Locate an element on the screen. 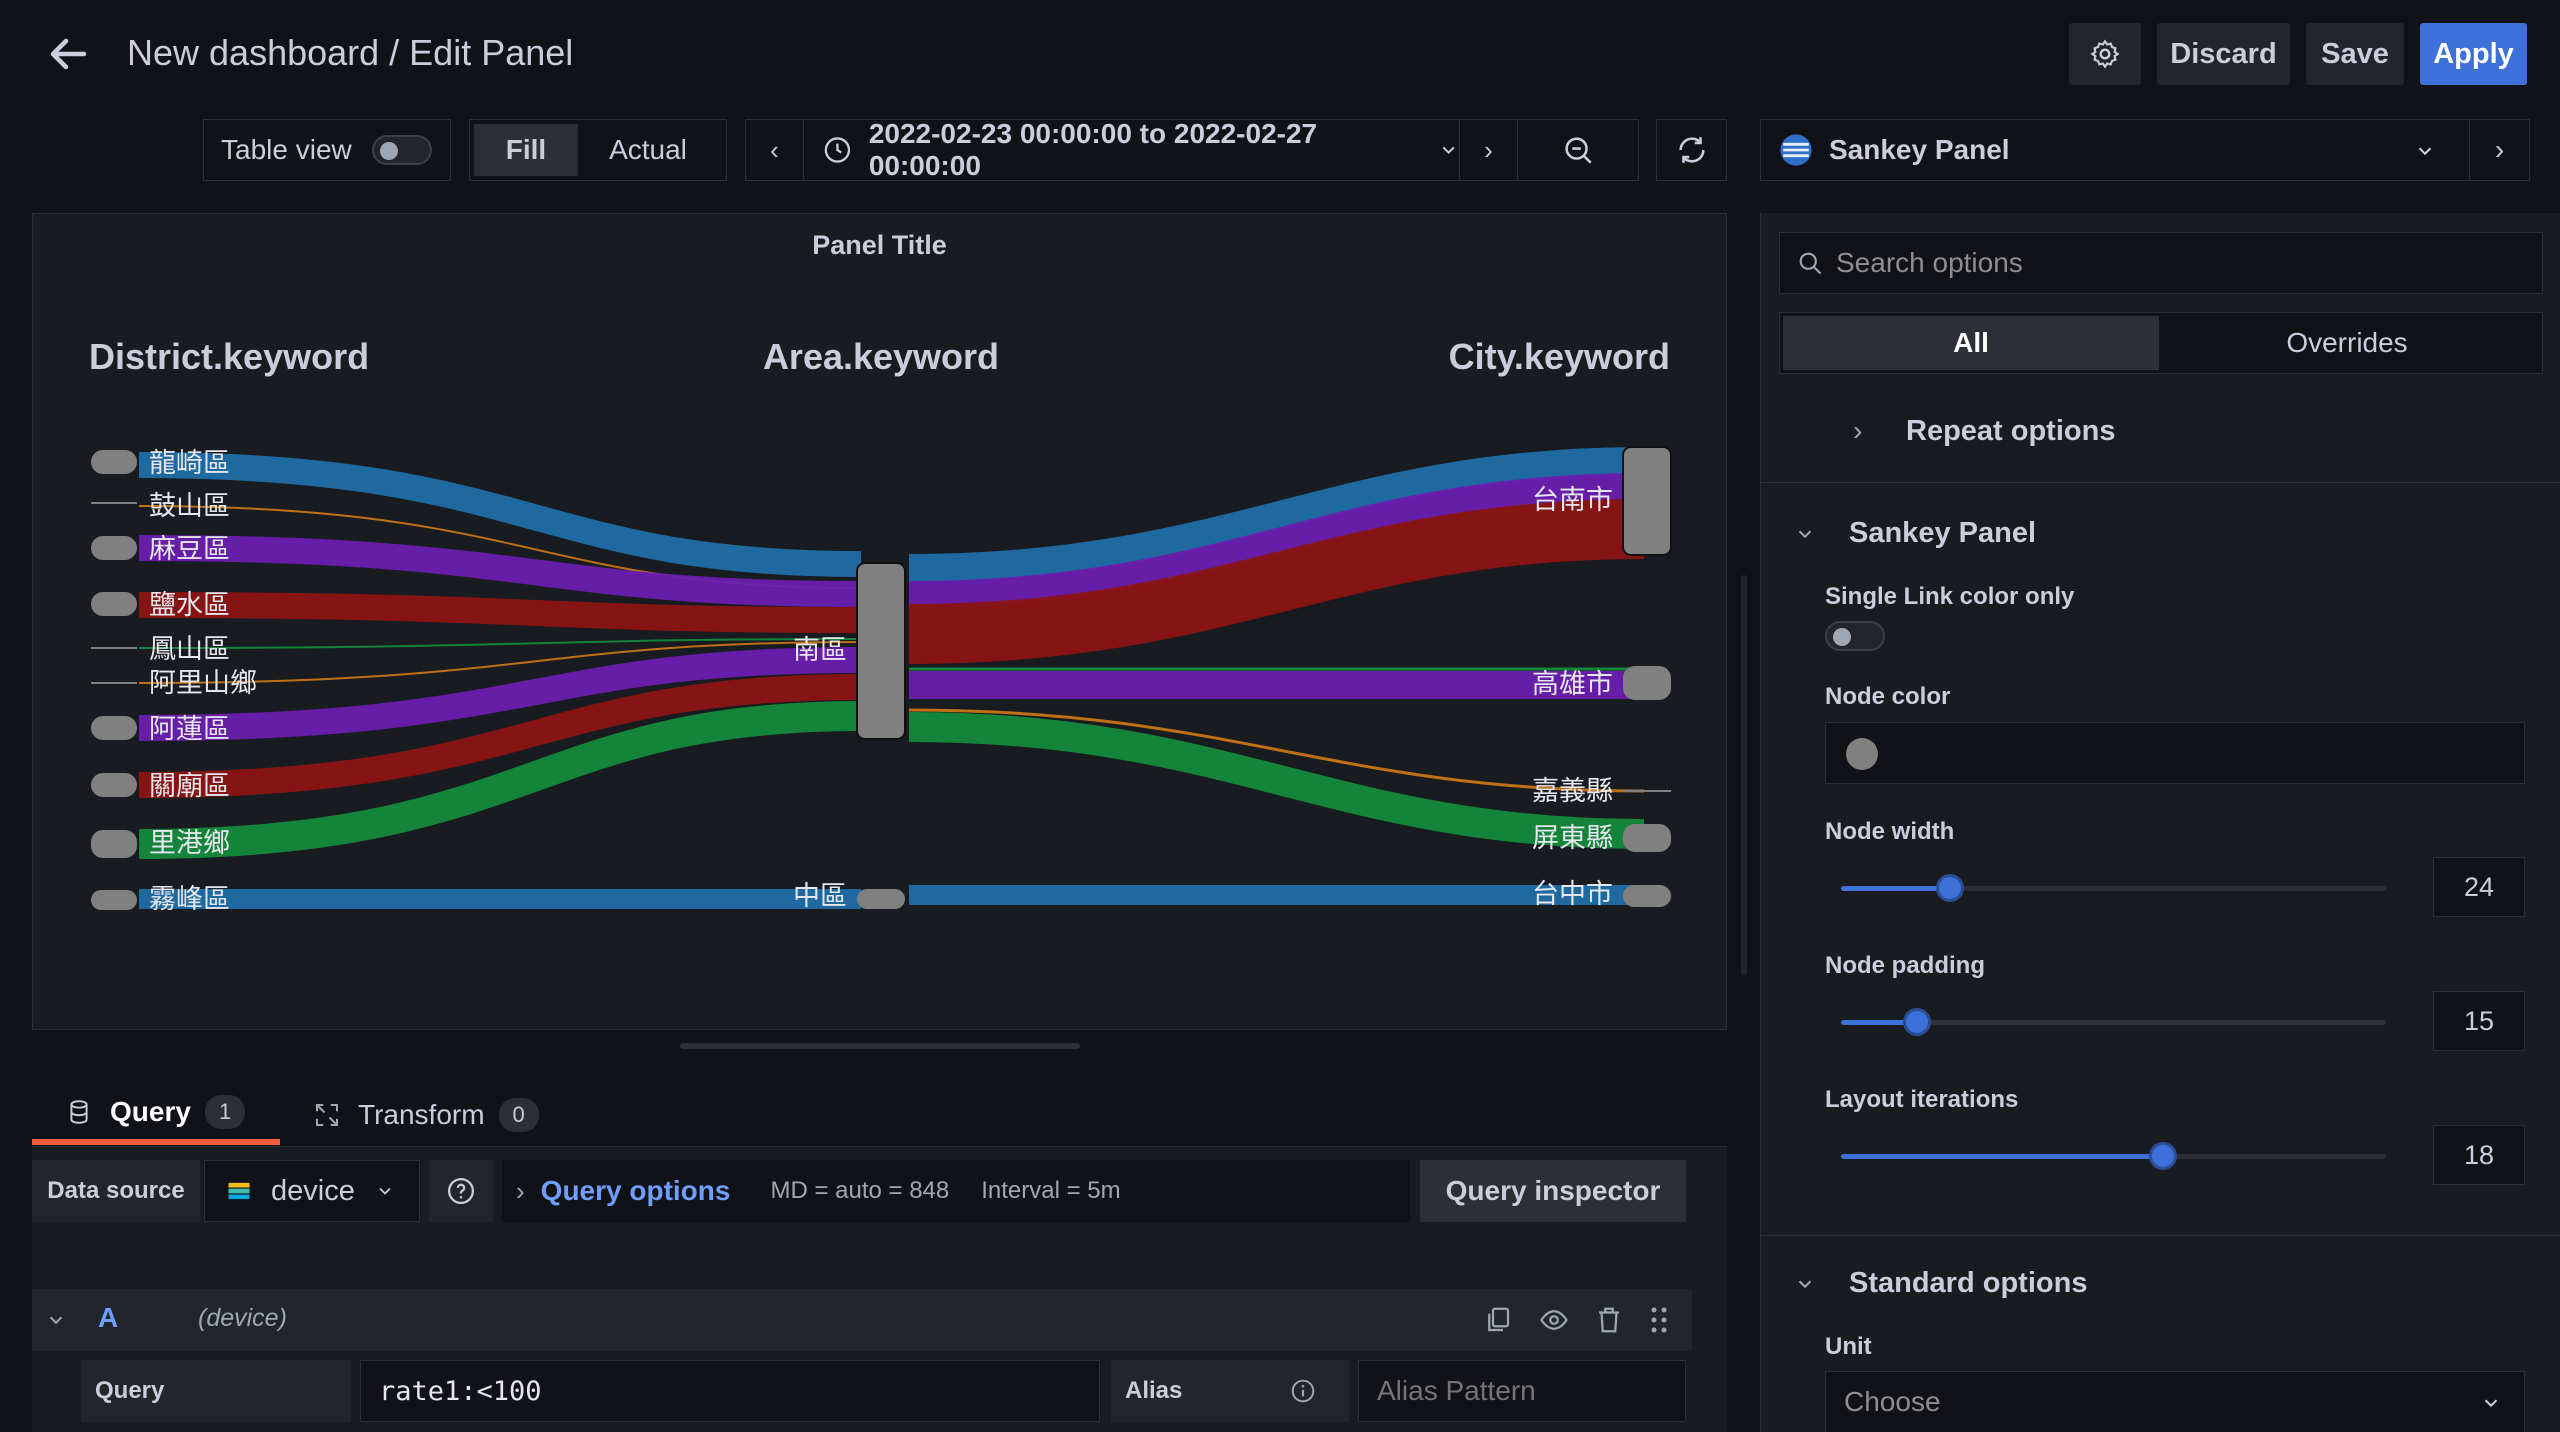  node-taichung is located at coordinates (1647, 896).